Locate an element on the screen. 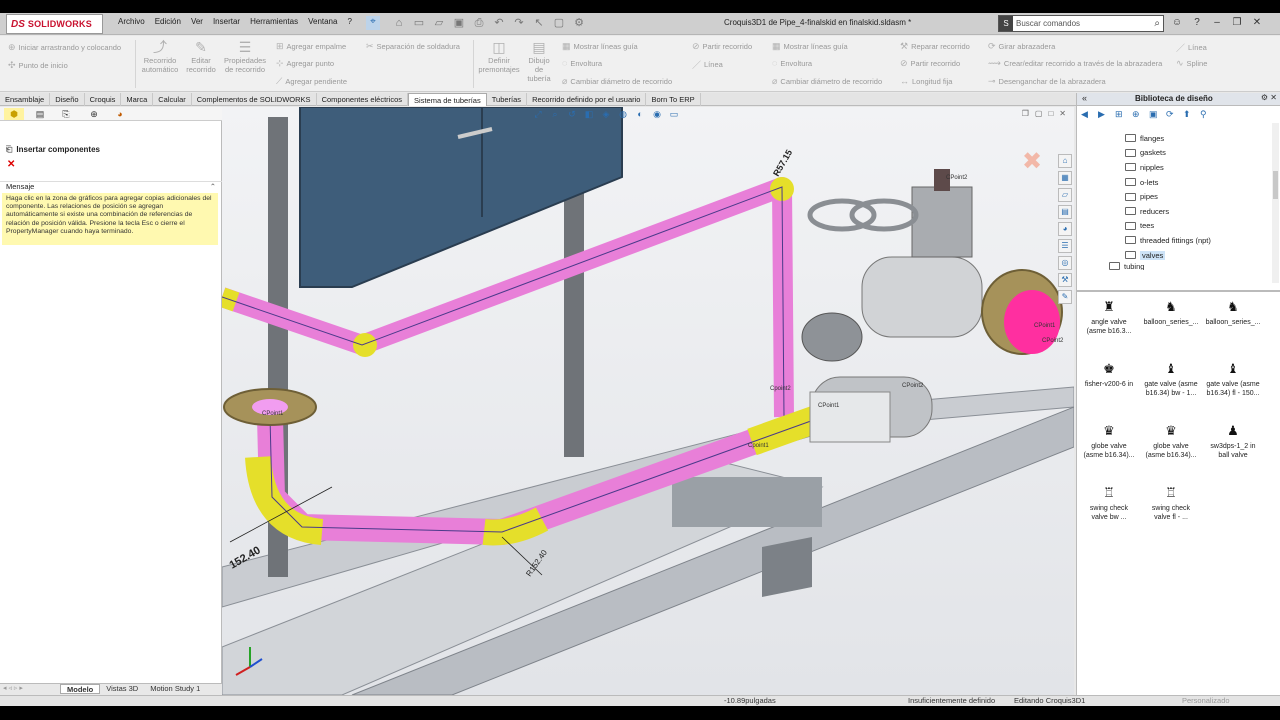  spline-button: ∿ Spline is located at coordinates (1191, 63).